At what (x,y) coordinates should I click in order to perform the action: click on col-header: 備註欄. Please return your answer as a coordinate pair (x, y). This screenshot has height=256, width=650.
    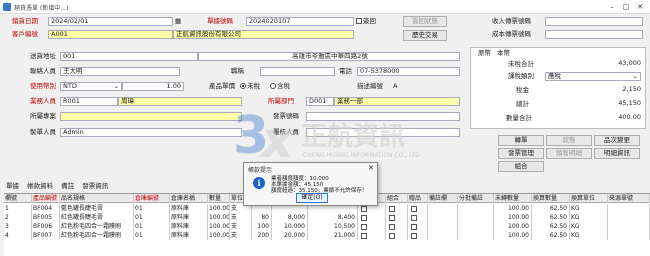
    Looking at the image, I should click on (443, 198).